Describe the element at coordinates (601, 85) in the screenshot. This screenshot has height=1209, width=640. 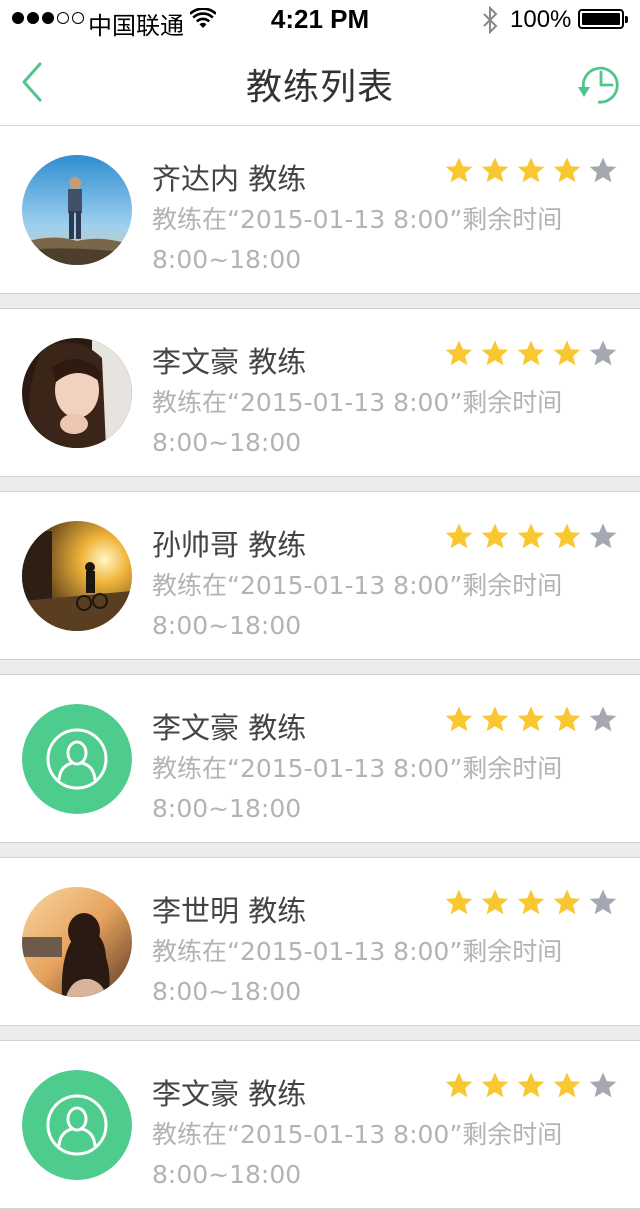
I see `clock-history-icon` at that location.